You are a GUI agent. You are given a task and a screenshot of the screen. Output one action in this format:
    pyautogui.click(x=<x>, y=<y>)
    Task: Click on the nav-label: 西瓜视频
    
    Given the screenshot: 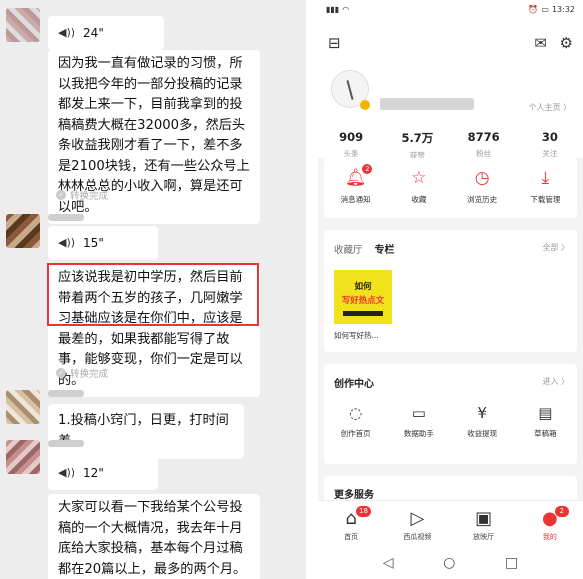 What is the action you would take?
    pyautogui.click(x=417, y=537)
    